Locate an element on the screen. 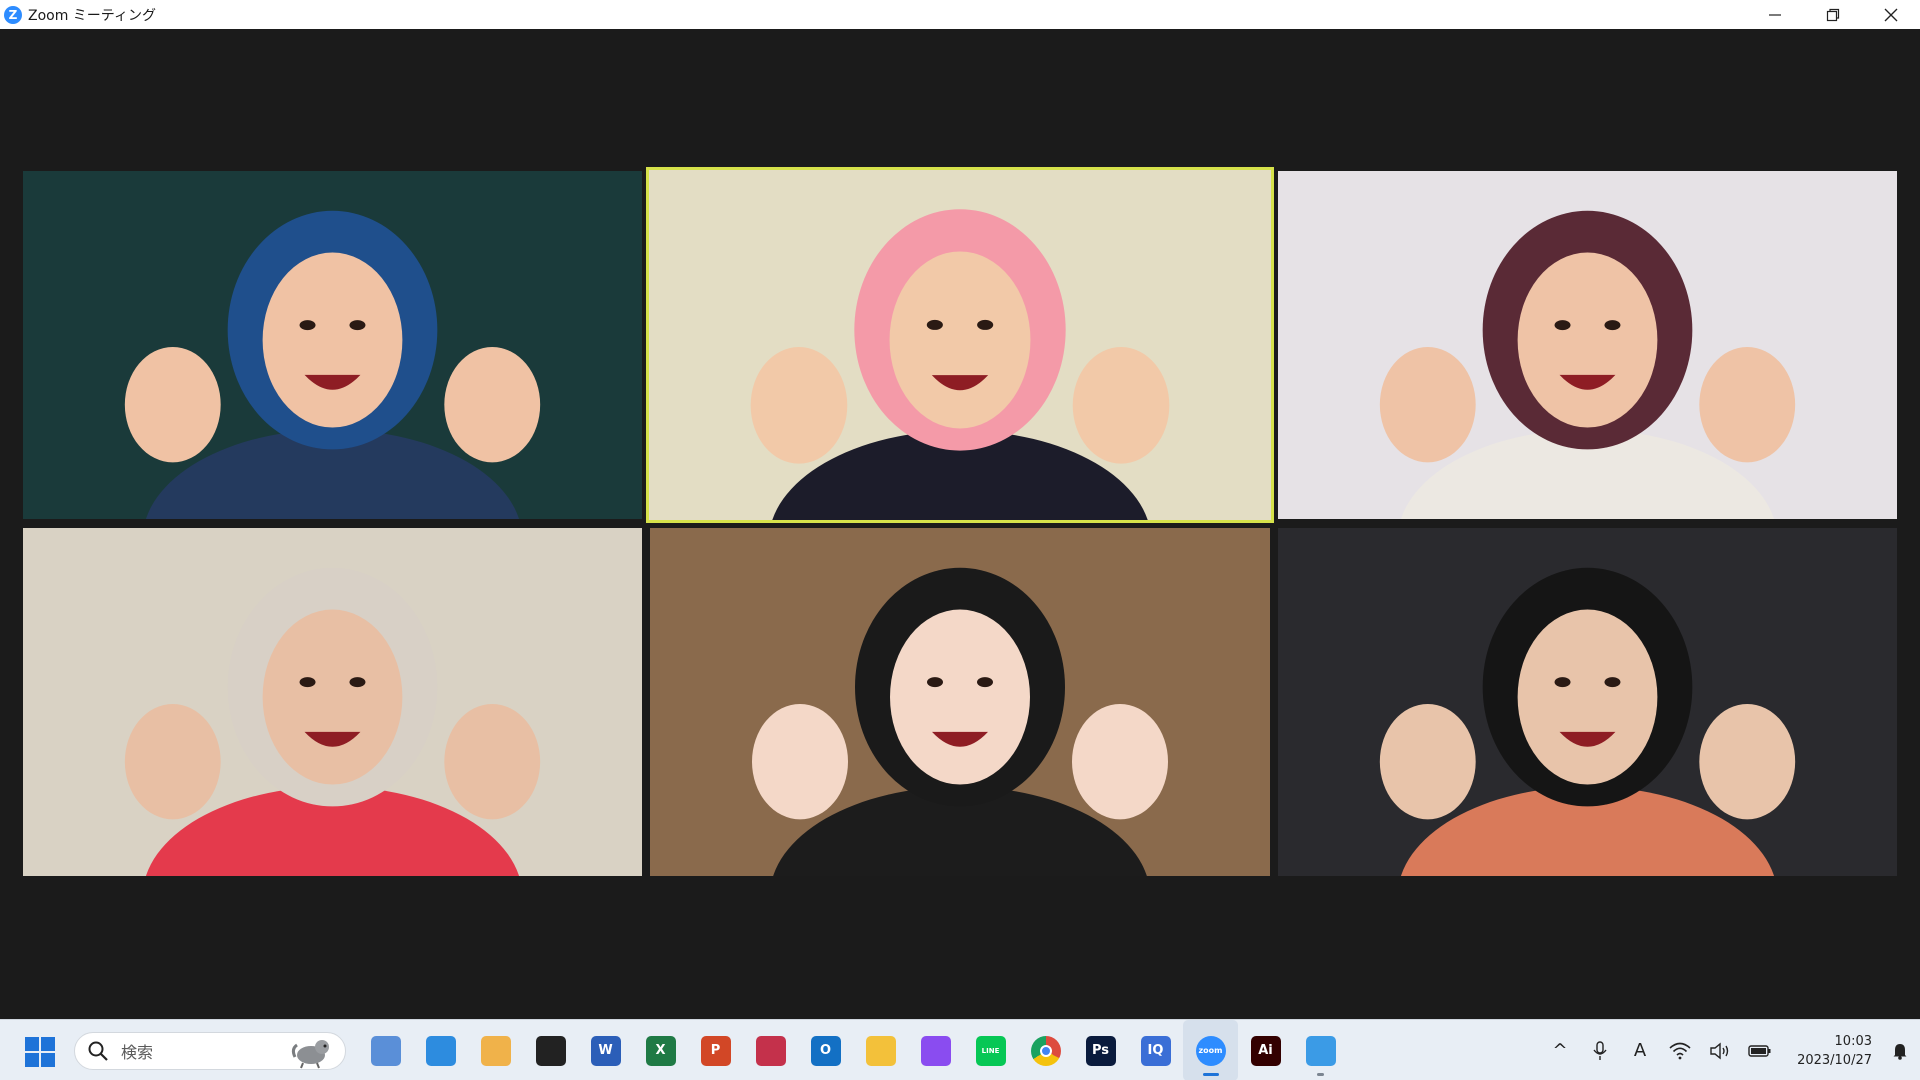  minimize-icon is located at coordinates (1775, 14).